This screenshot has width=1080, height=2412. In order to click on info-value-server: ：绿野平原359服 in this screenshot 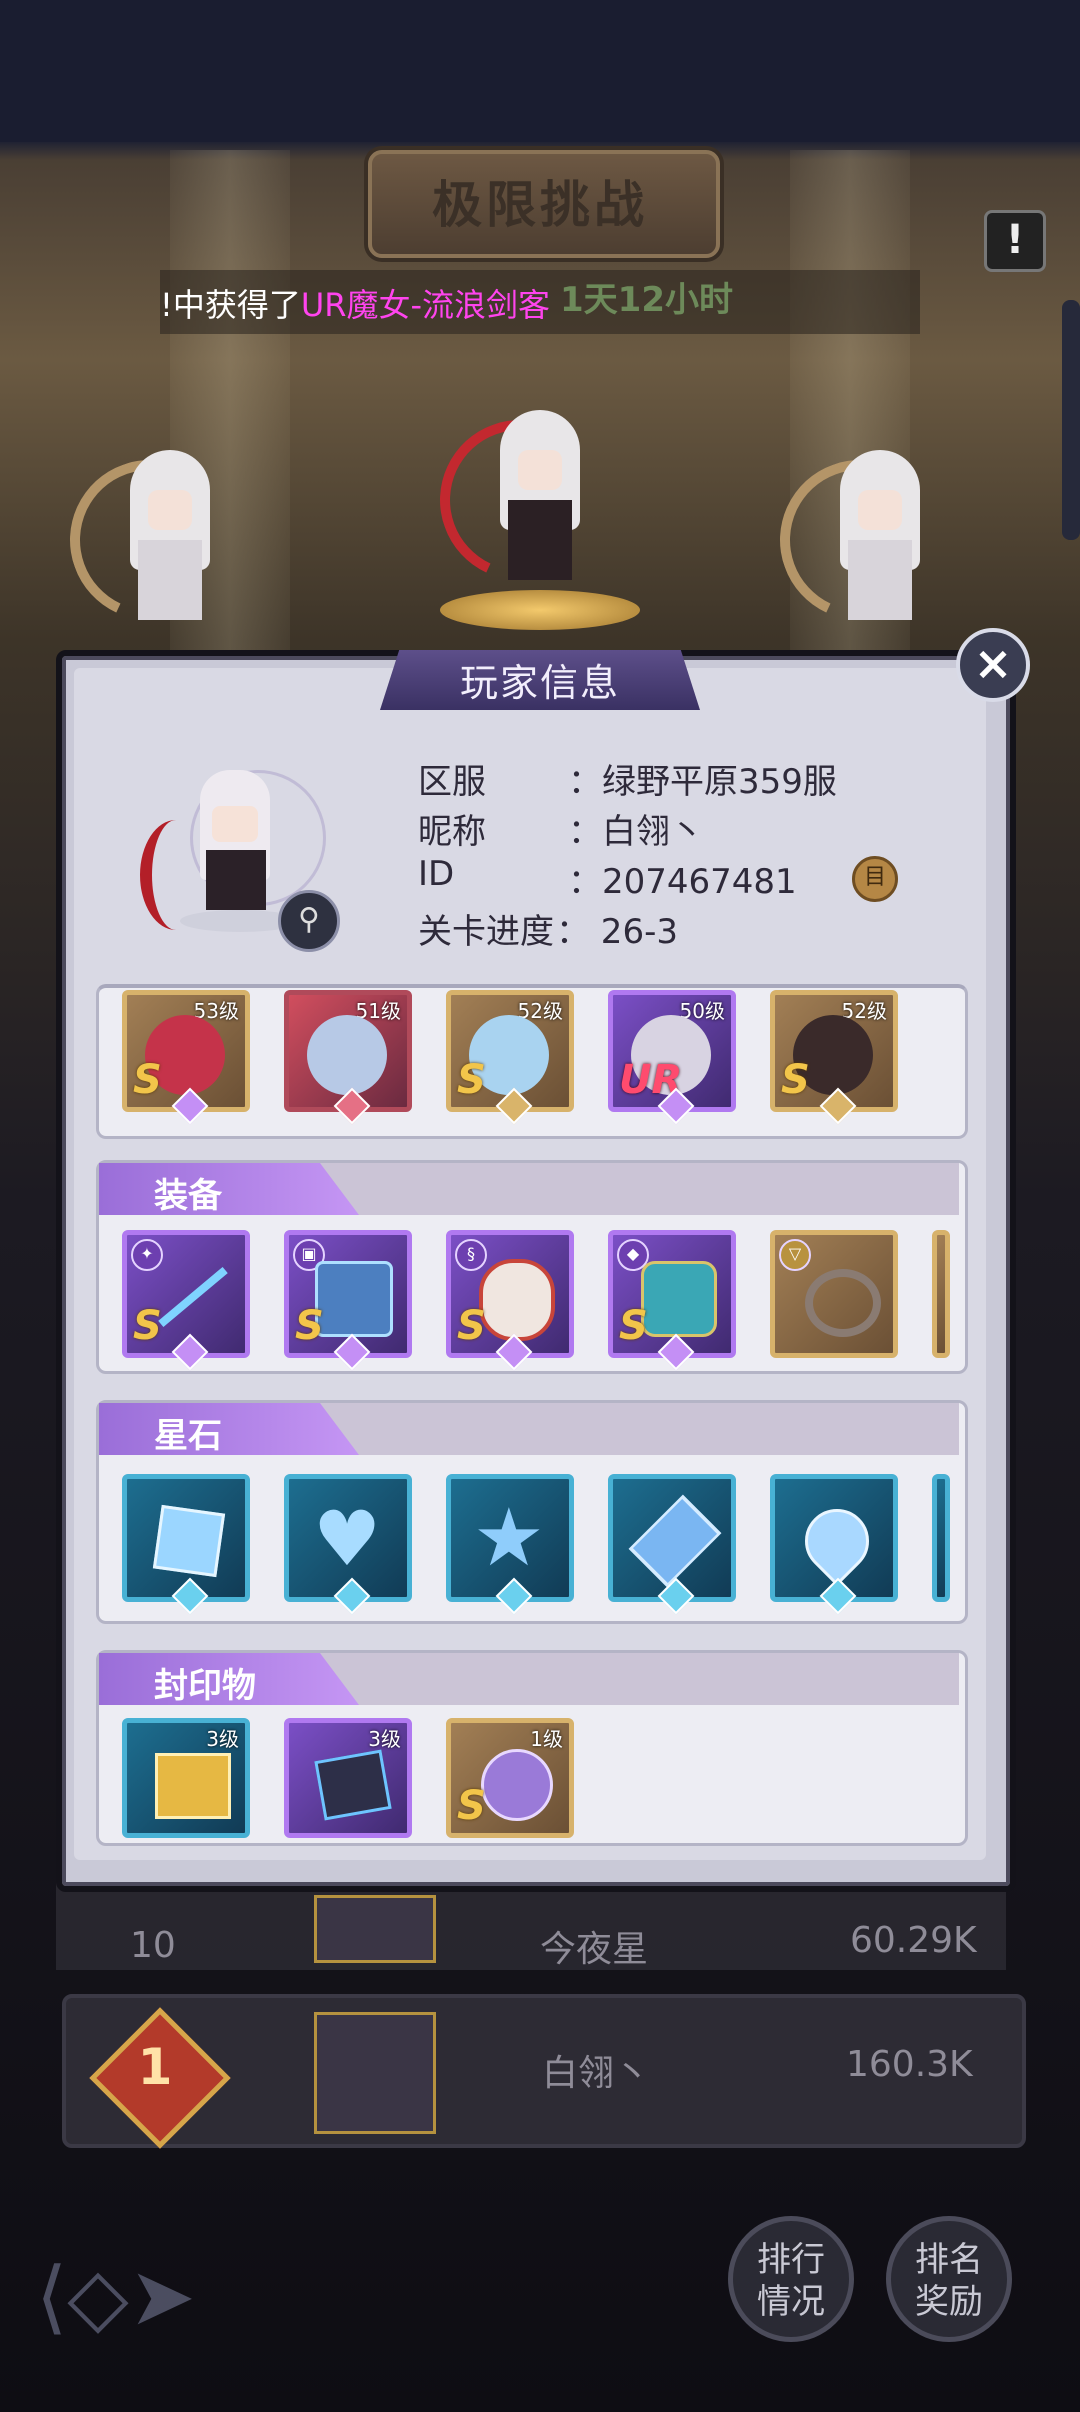, I will do `click(702, 782)`.